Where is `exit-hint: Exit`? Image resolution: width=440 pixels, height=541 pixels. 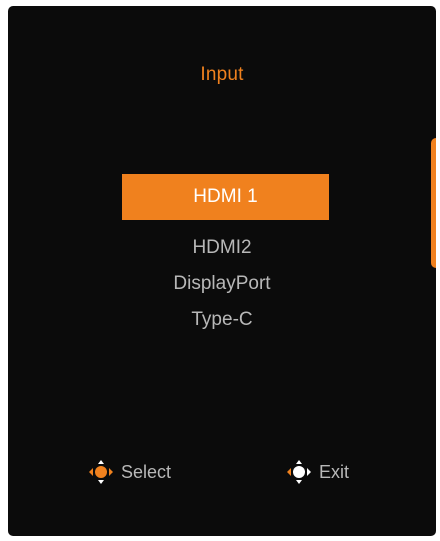 exit-hint: Exit is located at coordinates (317, 472).